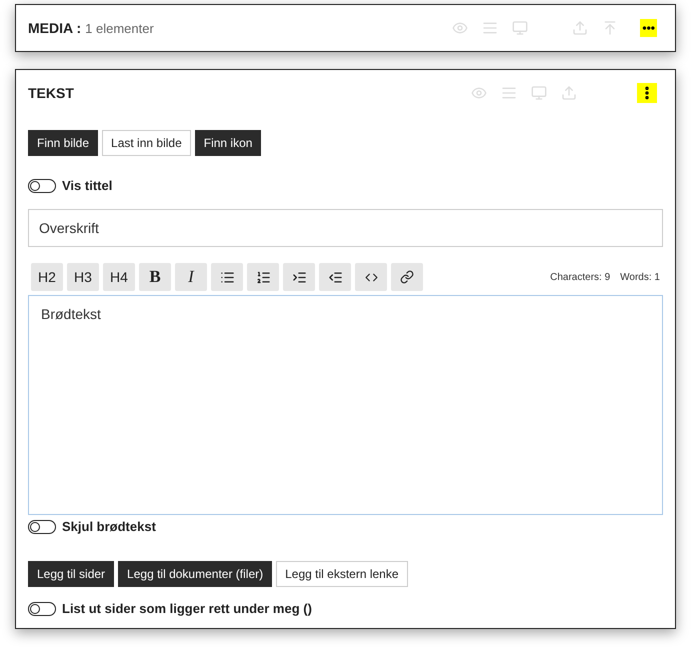 The height and width of the screenshot is (660, 691). Describe the element at coordinates (119, 277) in the screenshot. I see `heading-button: H4` at that location.